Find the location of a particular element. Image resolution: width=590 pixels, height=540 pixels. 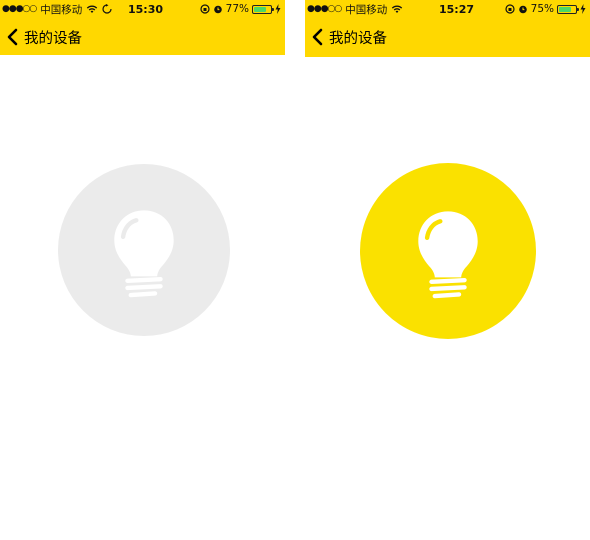

status-time: 15:27 is located at coordinates (457, 9).